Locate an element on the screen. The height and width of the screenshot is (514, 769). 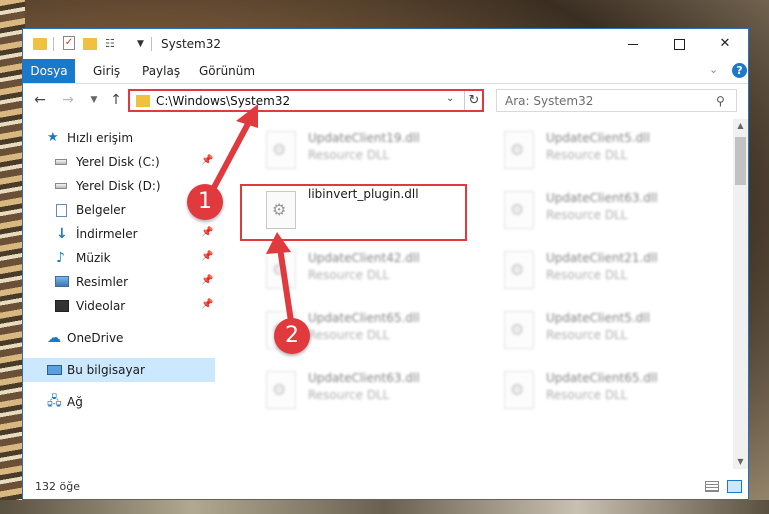
file-name: UpdateClient21.dll is located at coordinates (602, 258).